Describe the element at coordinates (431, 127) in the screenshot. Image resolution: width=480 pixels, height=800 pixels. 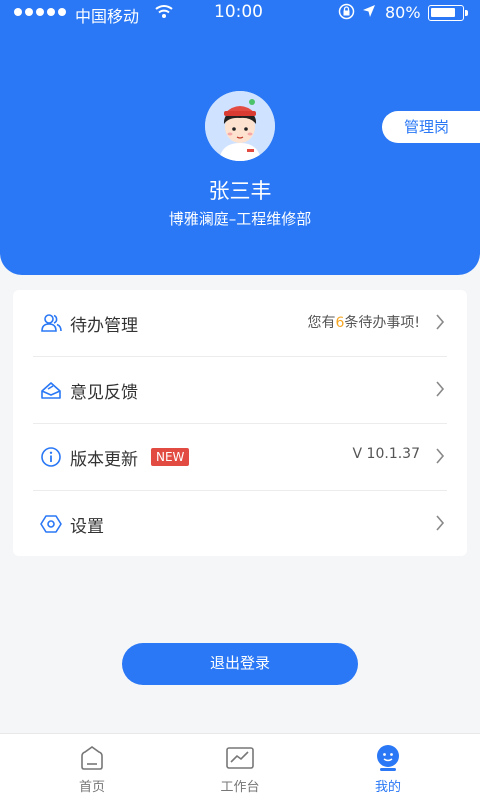
I see `role-badge: 管理岗` at that location.